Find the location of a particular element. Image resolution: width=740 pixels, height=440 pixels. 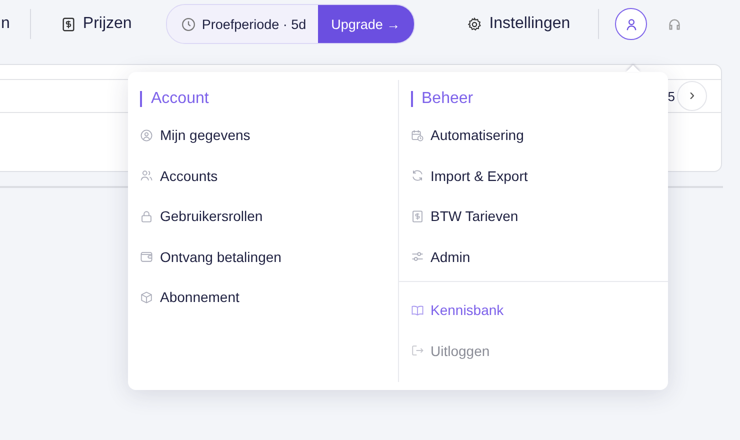

settings-icon is located at coordinates (474, 24).